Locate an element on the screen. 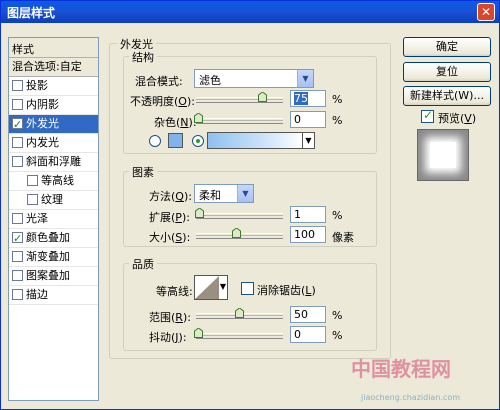  style-list-item: 光泽 is located at coordinates (53, 219).